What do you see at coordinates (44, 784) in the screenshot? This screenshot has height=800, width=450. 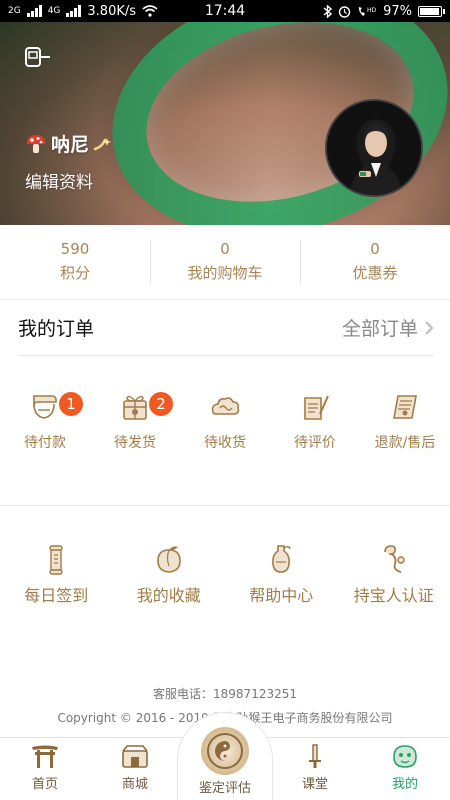 I see `tab-home-label: 首页` at bounding box center [44, 784].